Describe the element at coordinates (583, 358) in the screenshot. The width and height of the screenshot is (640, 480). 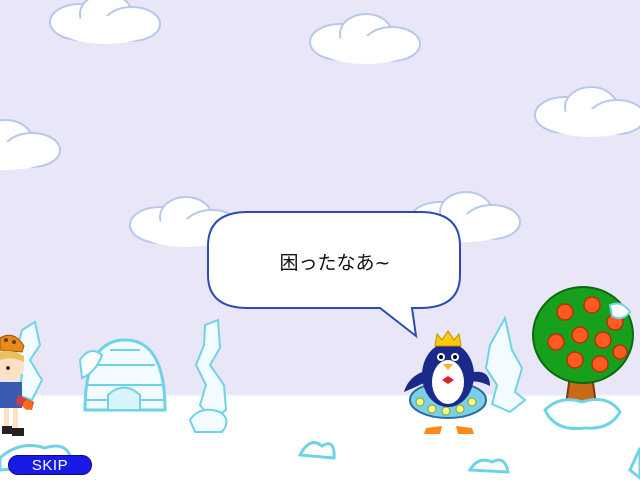
I see `orange-tree-icon` at that location.